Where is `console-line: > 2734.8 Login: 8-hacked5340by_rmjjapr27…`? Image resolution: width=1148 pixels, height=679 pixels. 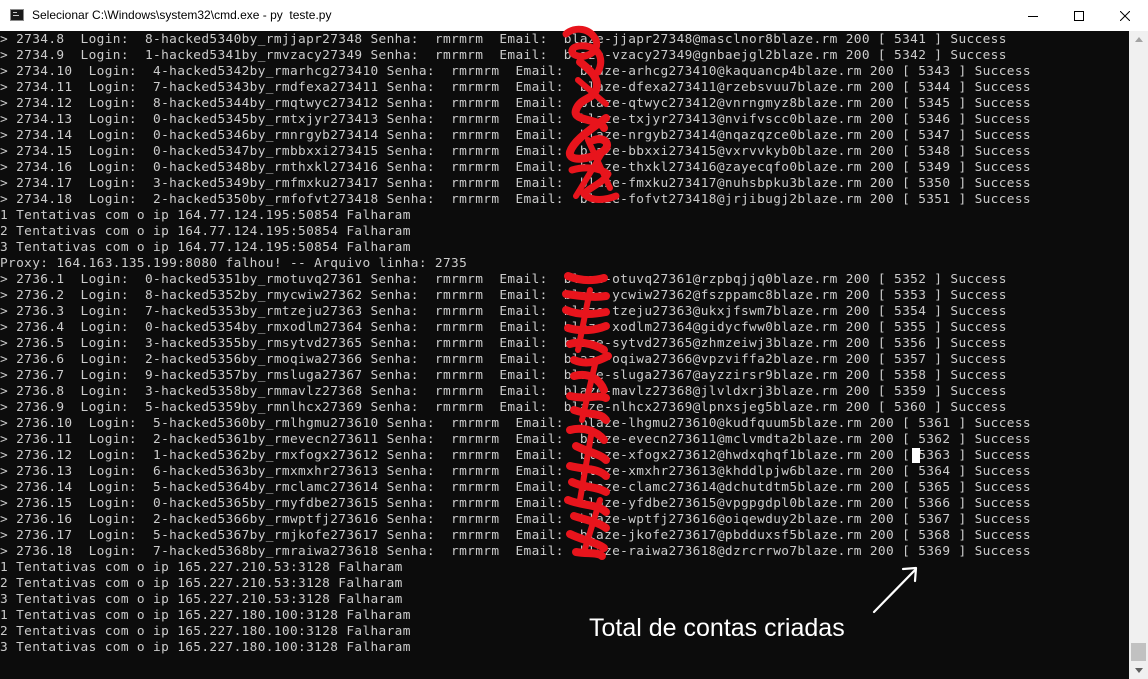 console-line: > 2734.8 Login: 8-hacked5340by_rmjjapr27… is located at coordinates (503, 39).